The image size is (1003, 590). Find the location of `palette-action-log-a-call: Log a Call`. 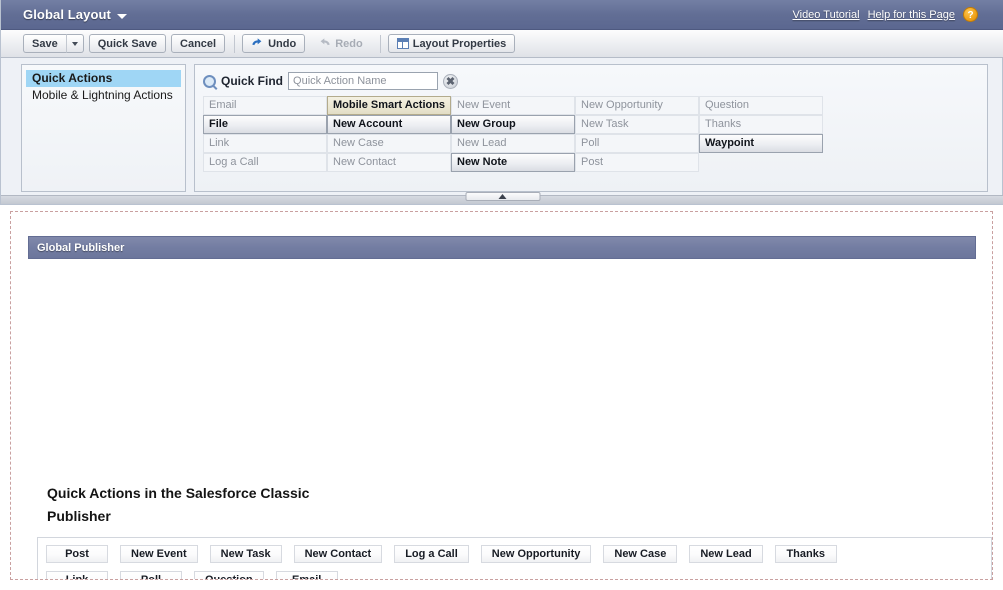

palette-action-log-a-call: Log a Call is located at coordinates (265, 162).